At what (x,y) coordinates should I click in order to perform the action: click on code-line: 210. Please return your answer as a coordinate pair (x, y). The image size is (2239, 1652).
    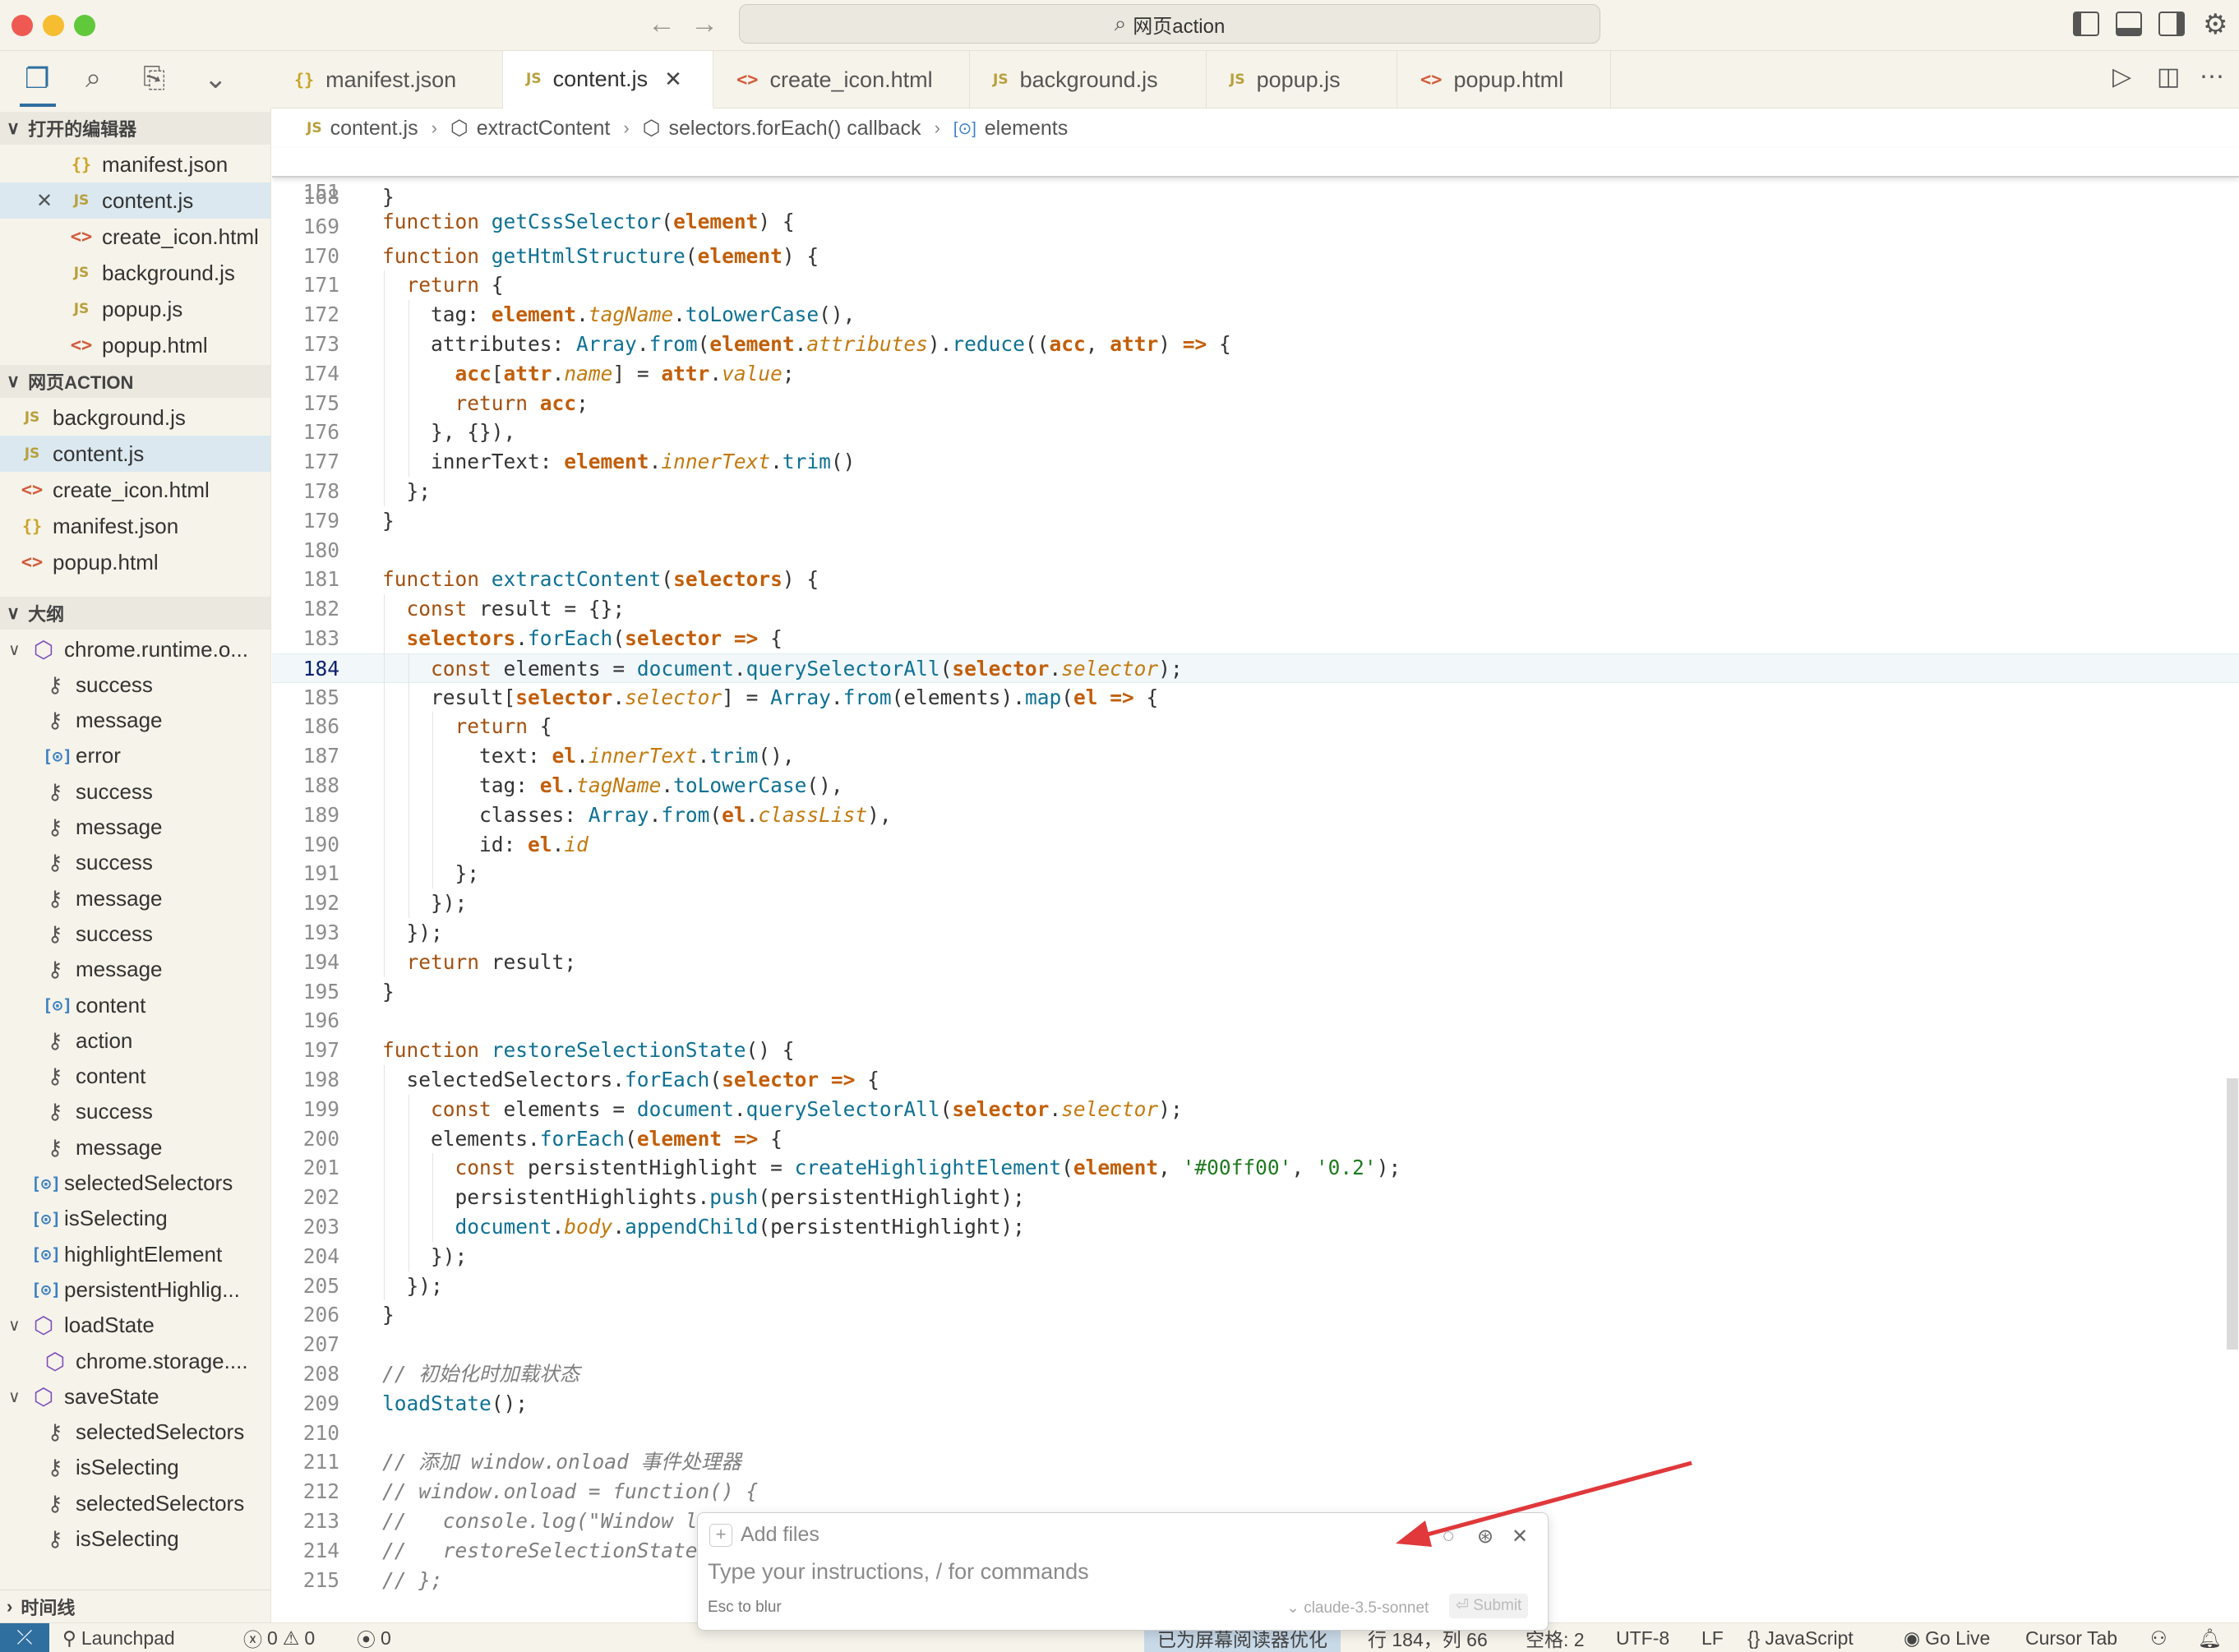
    Looking at the image, I should click on (1255, 1433).